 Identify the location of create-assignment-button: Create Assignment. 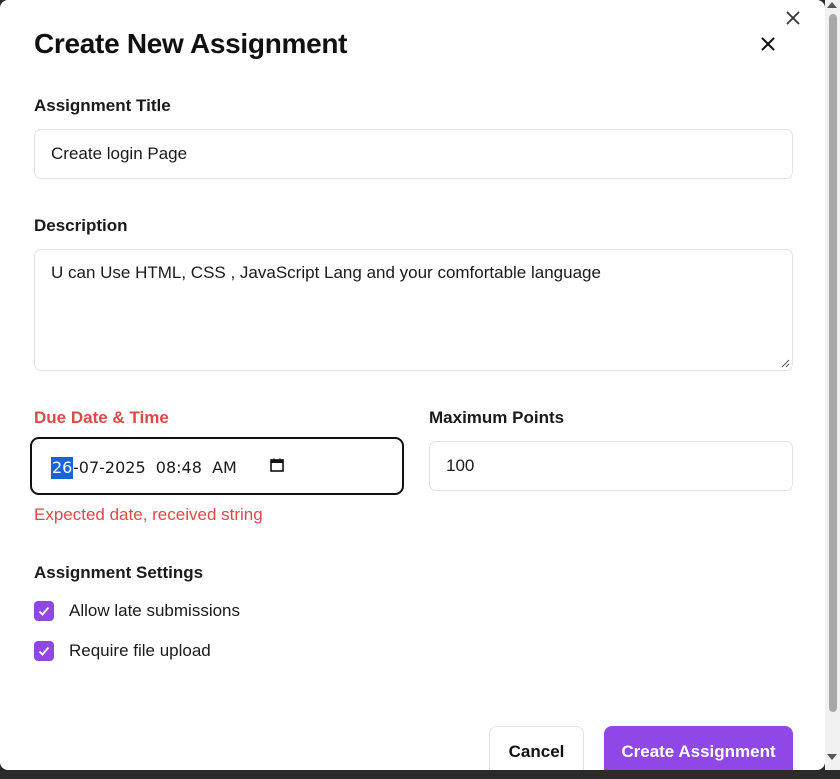
(698, 748).